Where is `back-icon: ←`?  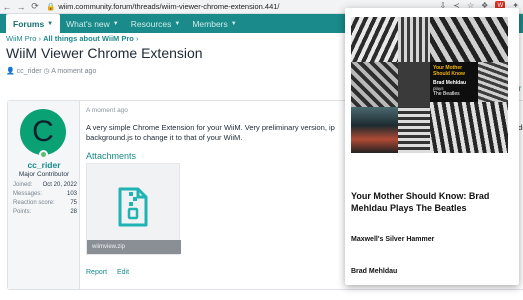 back-icon: ← is located at coordinates (7, 7).